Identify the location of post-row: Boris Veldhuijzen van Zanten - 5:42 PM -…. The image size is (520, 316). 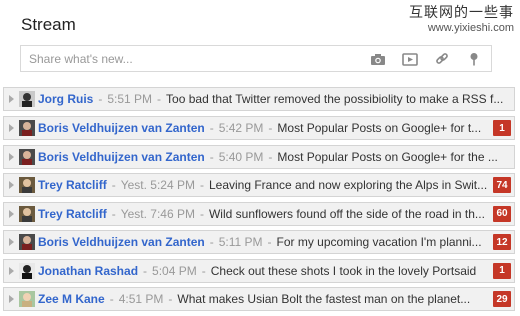
(259, 128).